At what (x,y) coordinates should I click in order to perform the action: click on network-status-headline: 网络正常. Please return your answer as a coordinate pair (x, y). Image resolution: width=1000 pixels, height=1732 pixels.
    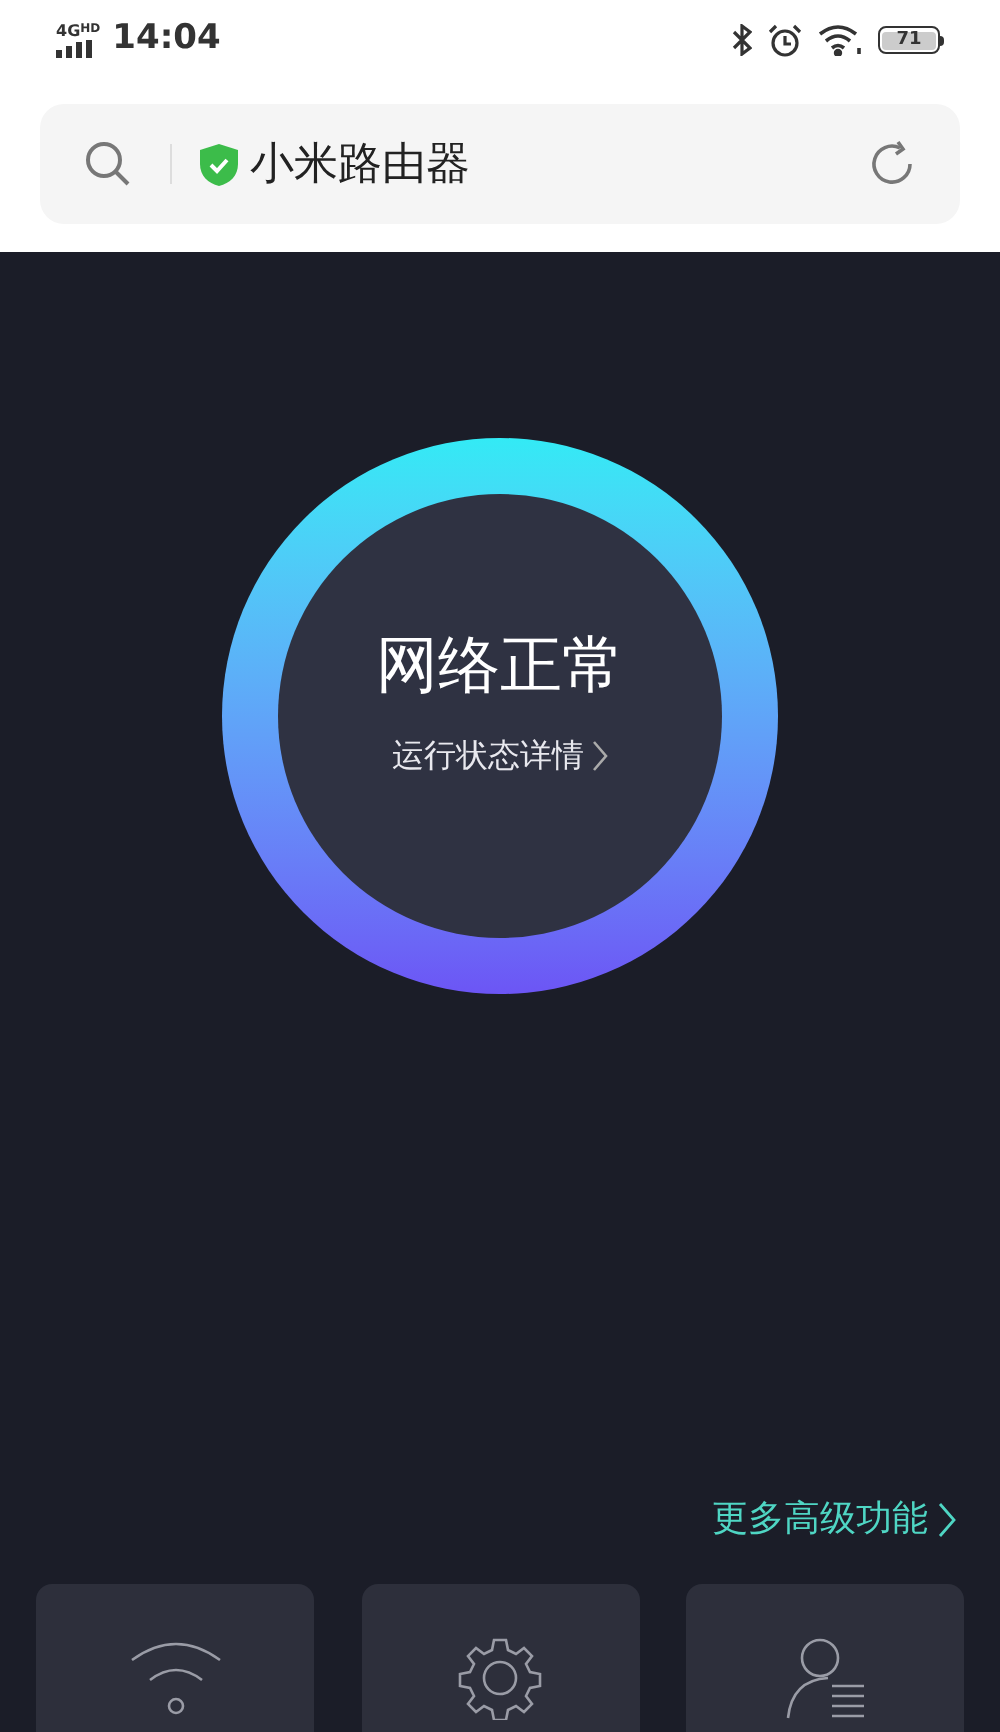
    Looking at the image, I should click on (500, 667).